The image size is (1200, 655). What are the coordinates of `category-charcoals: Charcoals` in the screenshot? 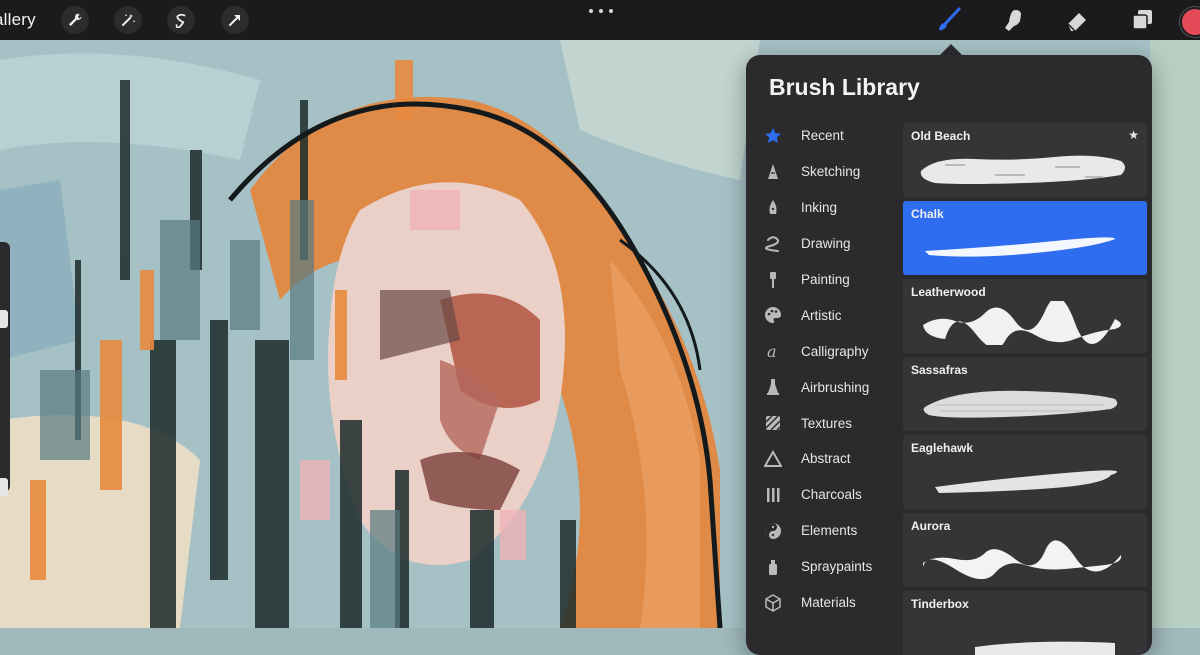 It's located at (824, 495).